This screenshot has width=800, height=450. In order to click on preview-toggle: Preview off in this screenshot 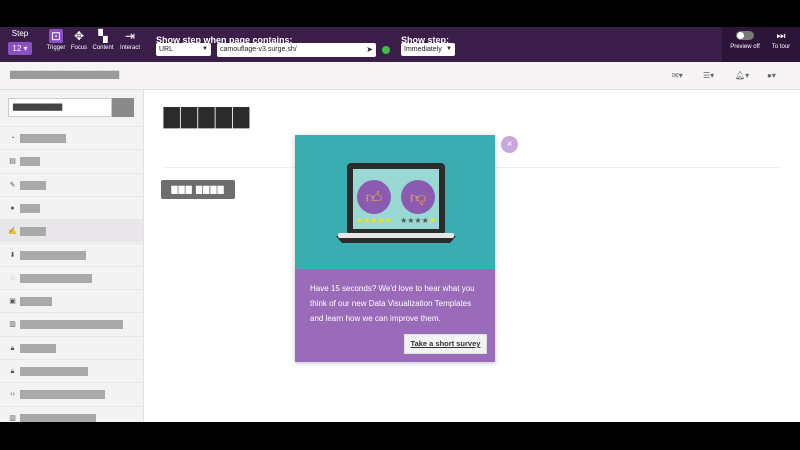, I will do `click(745, 40)`.